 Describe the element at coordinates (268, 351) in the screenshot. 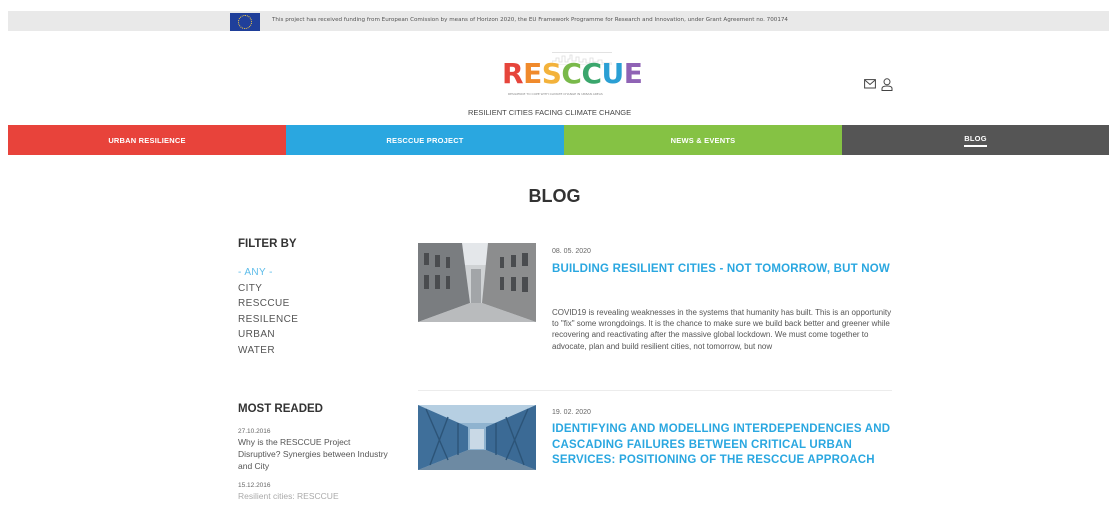

I see `filter-water: WATER` at that location.